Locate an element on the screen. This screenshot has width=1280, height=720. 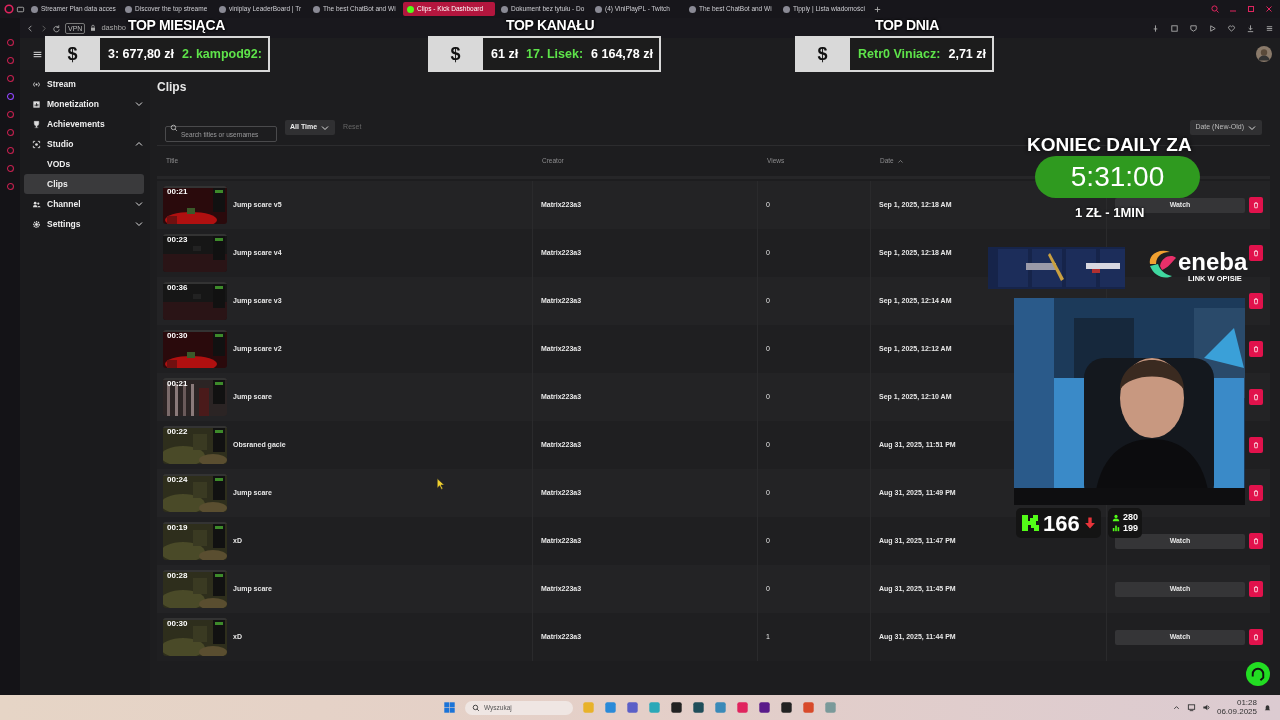
reload-icon is located at coordinates (56, 28).